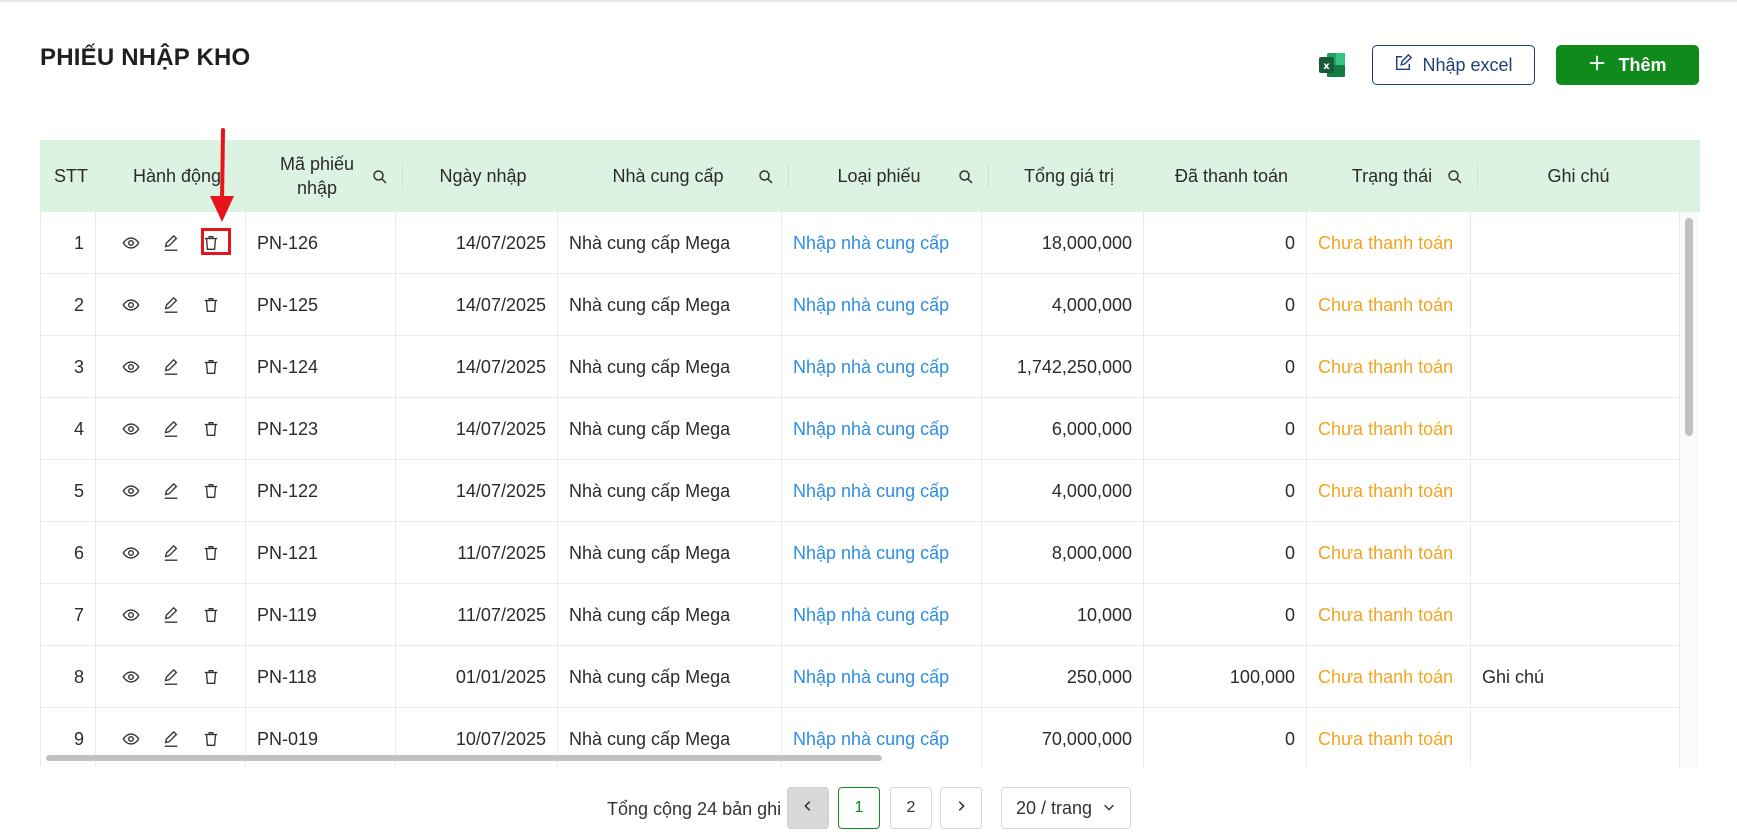 This screenshot has width=1737, height=839. I want to click on col-status: Trạng thái, so click(1395, 176).